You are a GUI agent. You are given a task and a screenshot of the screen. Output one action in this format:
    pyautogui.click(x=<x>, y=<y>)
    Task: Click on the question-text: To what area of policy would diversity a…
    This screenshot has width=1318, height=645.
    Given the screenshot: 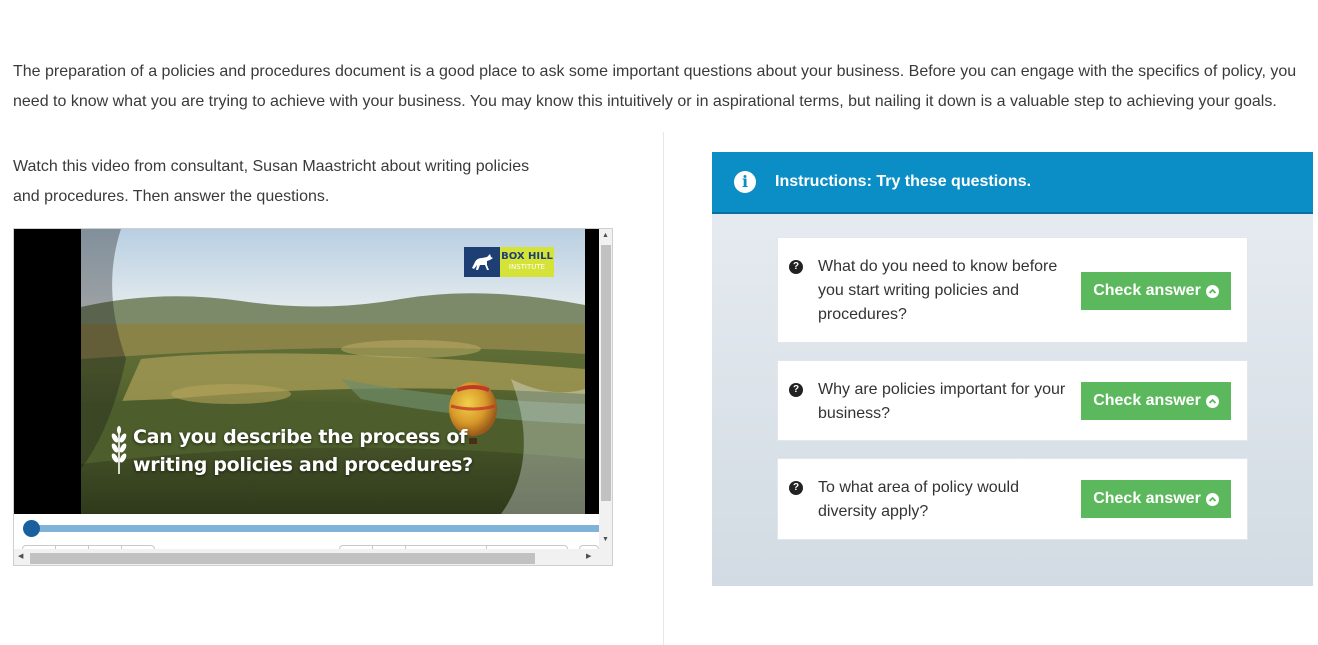 What is the action you would take?
    pyautogui.click(x=918, y=499)
    